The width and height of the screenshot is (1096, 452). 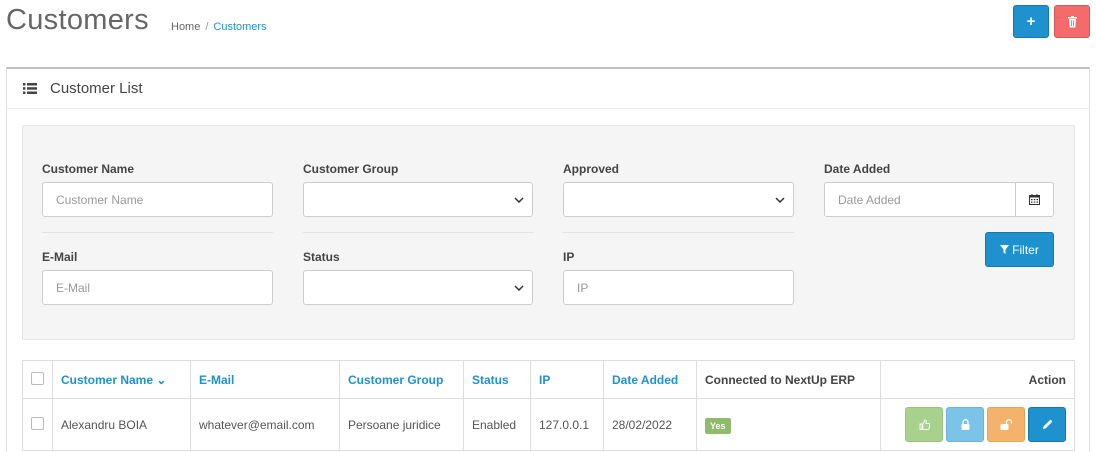 I want to click on panel-title: Customer List, so click(x=96, y=88).